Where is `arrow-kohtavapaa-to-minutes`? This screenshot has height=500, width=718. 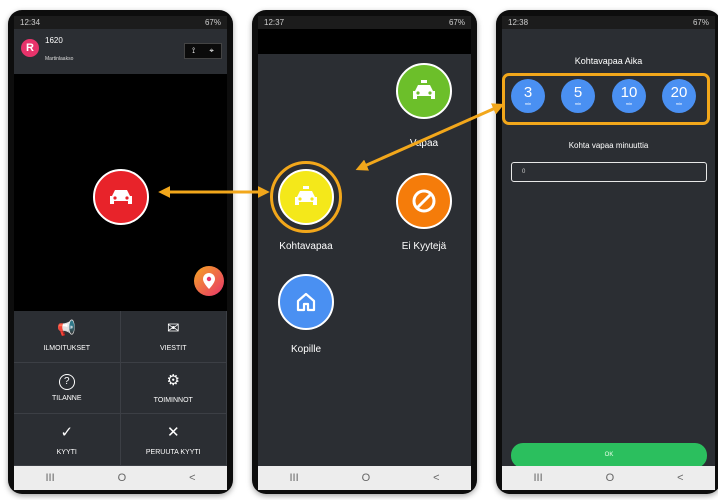
arrow-kohtavapaa-to-minutes is located at coordinates (430, 137).